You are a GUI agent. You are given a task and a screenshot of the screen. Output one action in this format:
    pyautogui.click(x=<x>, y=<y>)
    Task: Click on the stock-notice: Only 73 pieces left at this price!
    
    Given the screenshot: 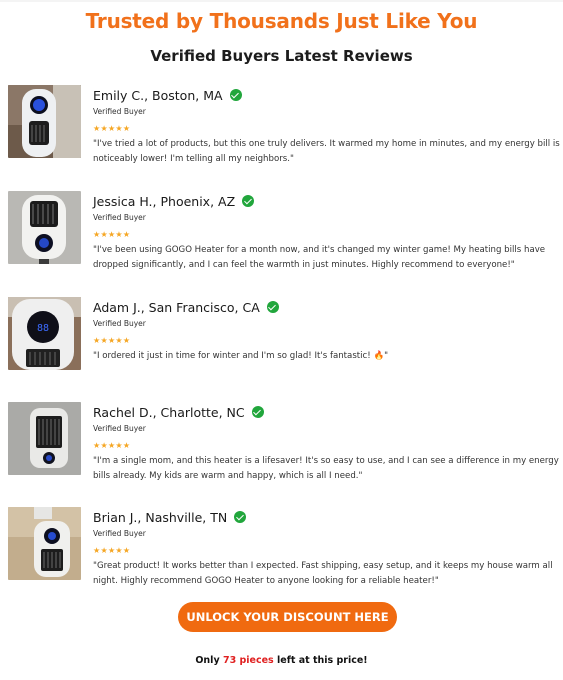 What is the action you would take?
    pyautogui.click(x=281, y=660)
    